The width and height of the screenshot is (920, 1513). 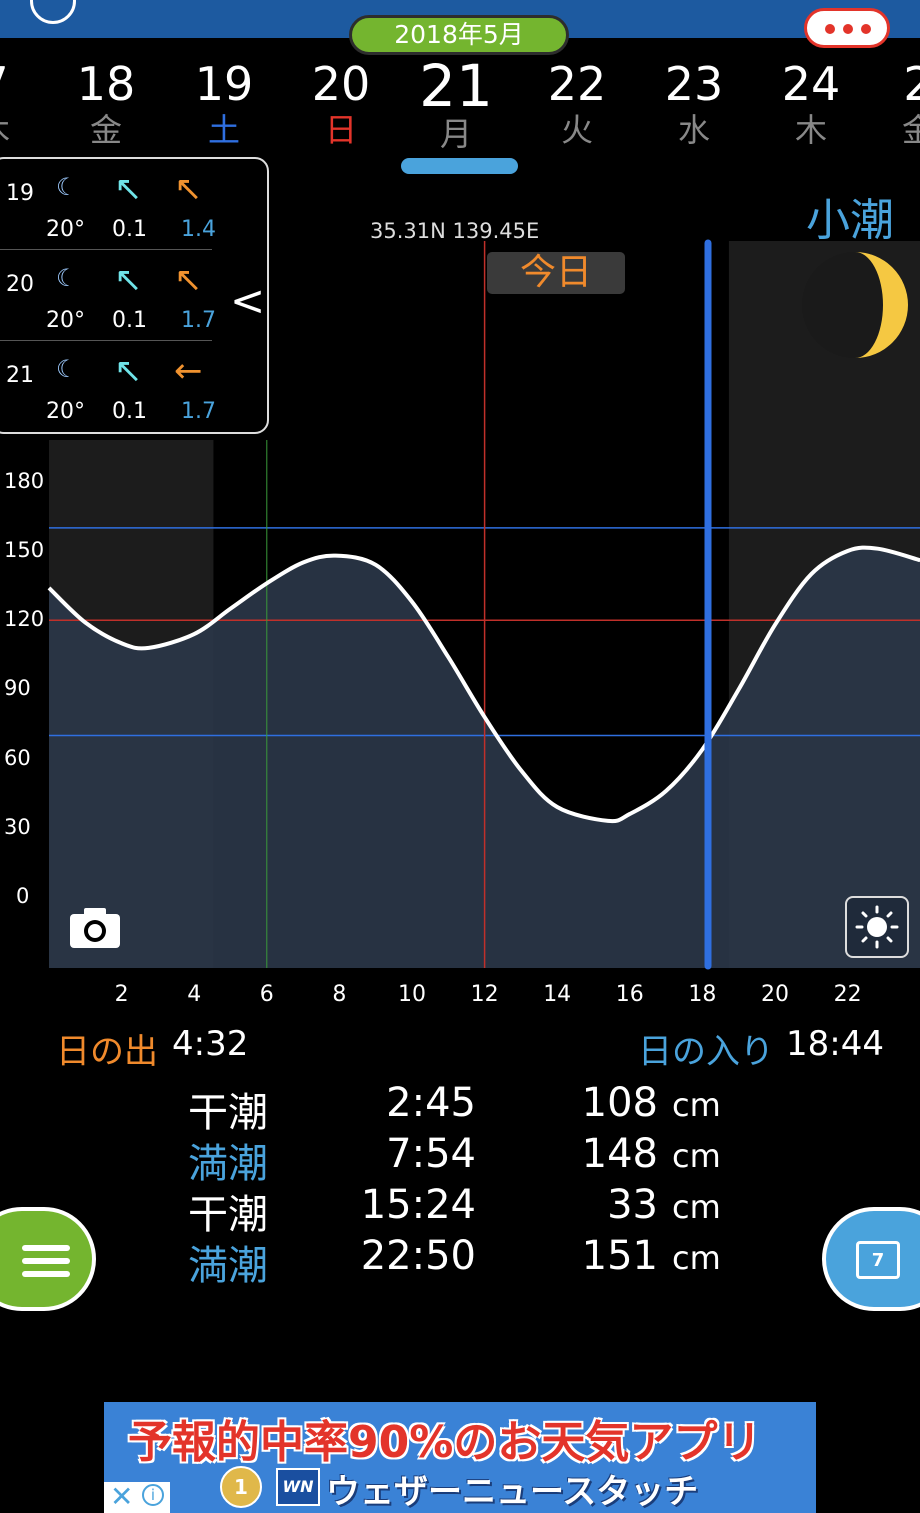 I want to click on chevron-left-icon: <, so click(x=247, y=300).